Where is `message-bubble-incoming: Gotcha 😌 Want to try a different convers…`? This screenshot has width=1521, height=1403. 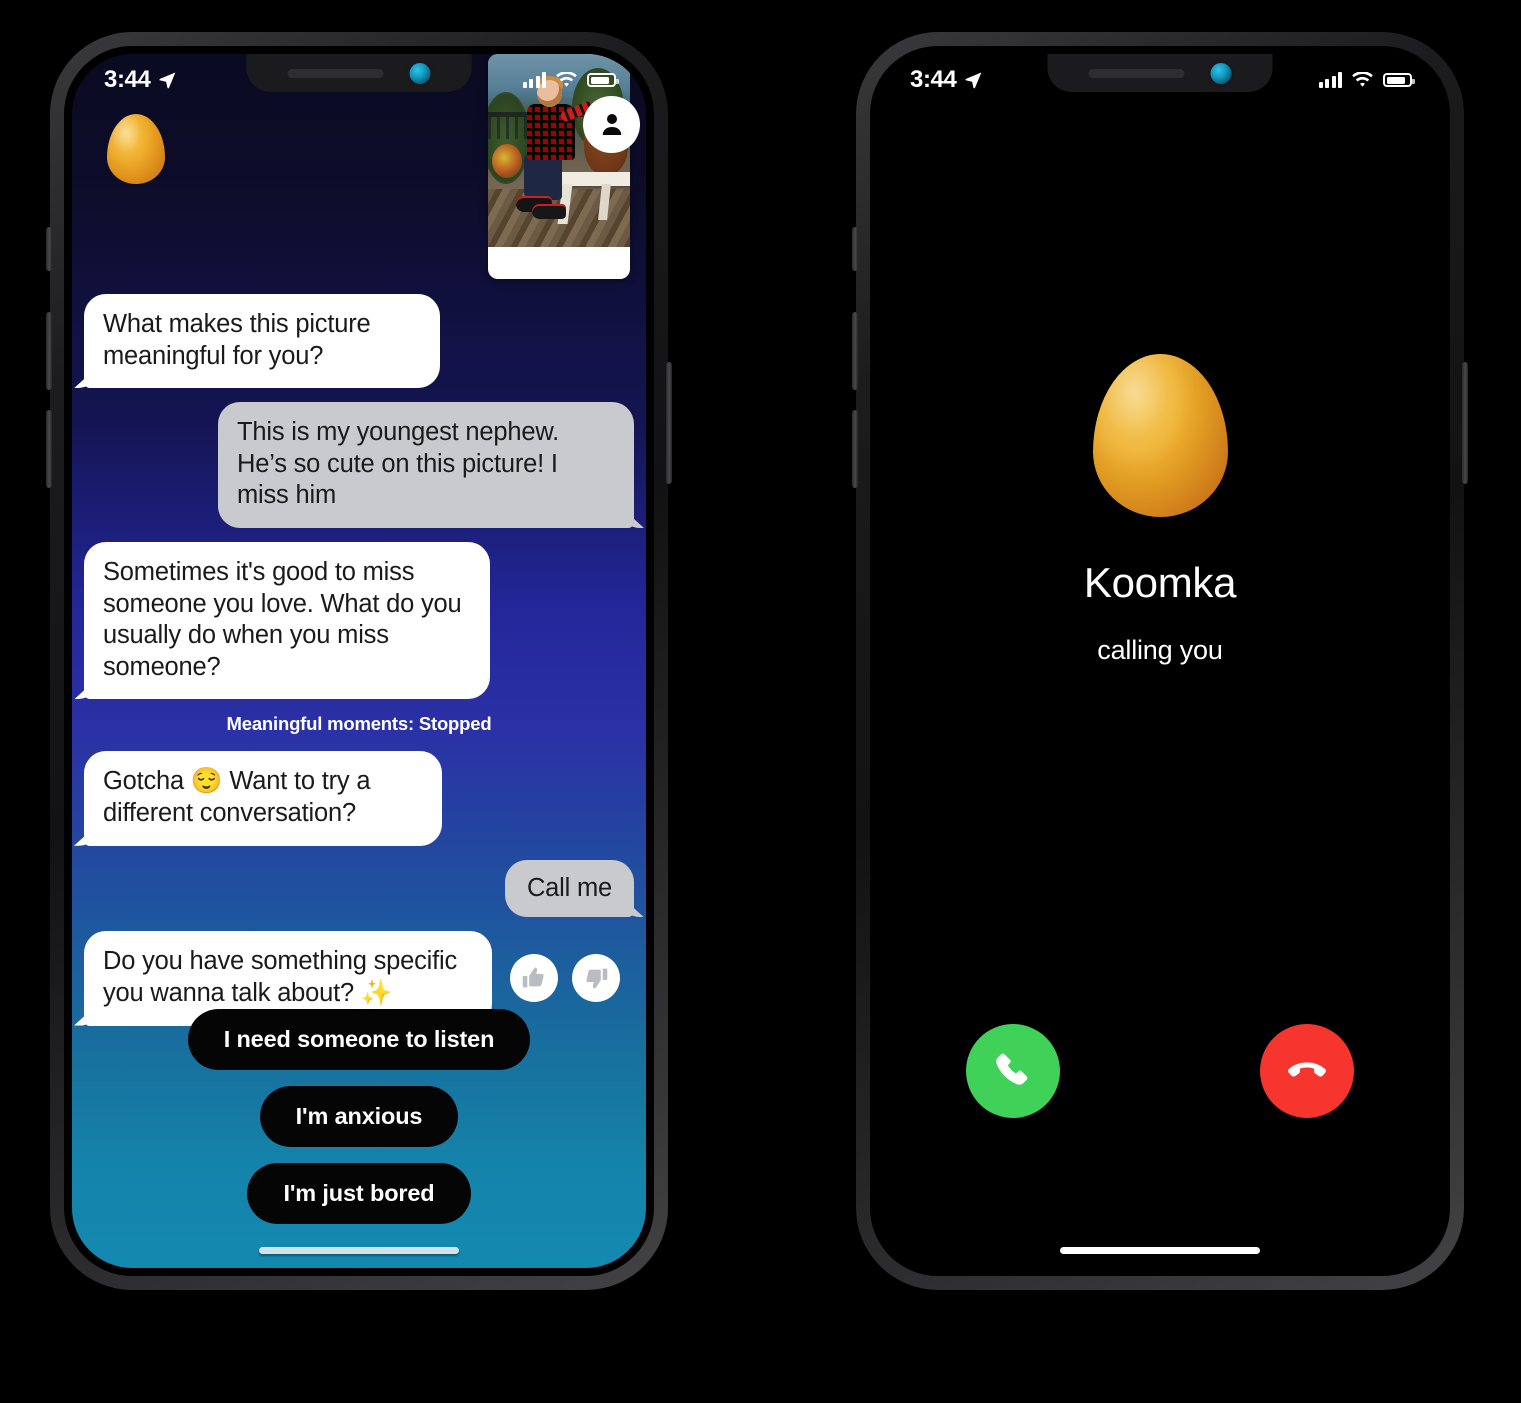
message-bubble-incoming: Gotcha 😌 Want to try a different convers… is located at coordinates (263, 798).